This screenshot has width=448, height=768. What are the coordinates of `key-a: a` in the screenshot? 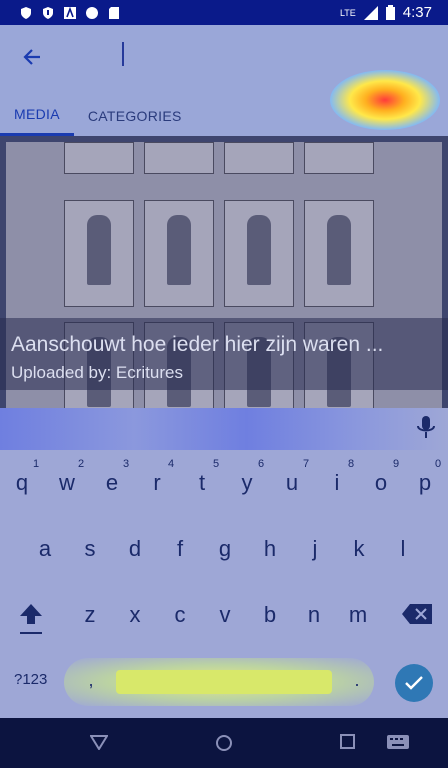 It's located at (45, 549).